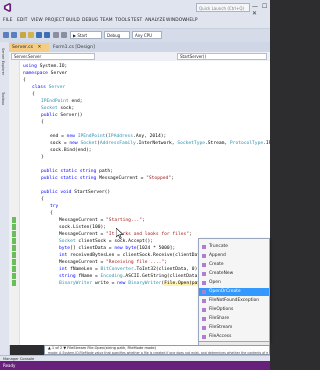  Describe the element at coordinates (45, 73) in the screenshot. I see `code-line: namespace Server` at that location.